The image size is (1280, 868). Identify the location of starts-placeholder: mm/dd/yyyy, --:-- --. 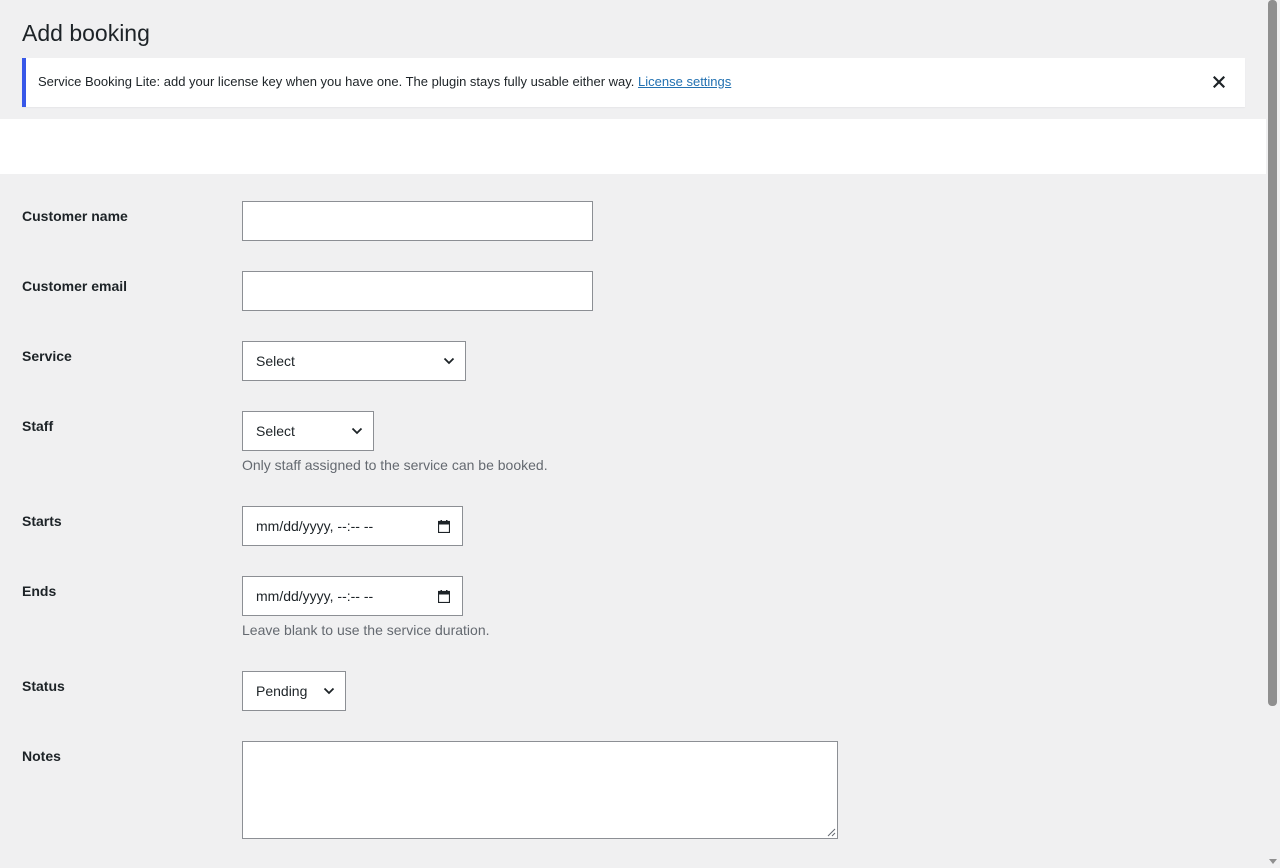
(315, 526).